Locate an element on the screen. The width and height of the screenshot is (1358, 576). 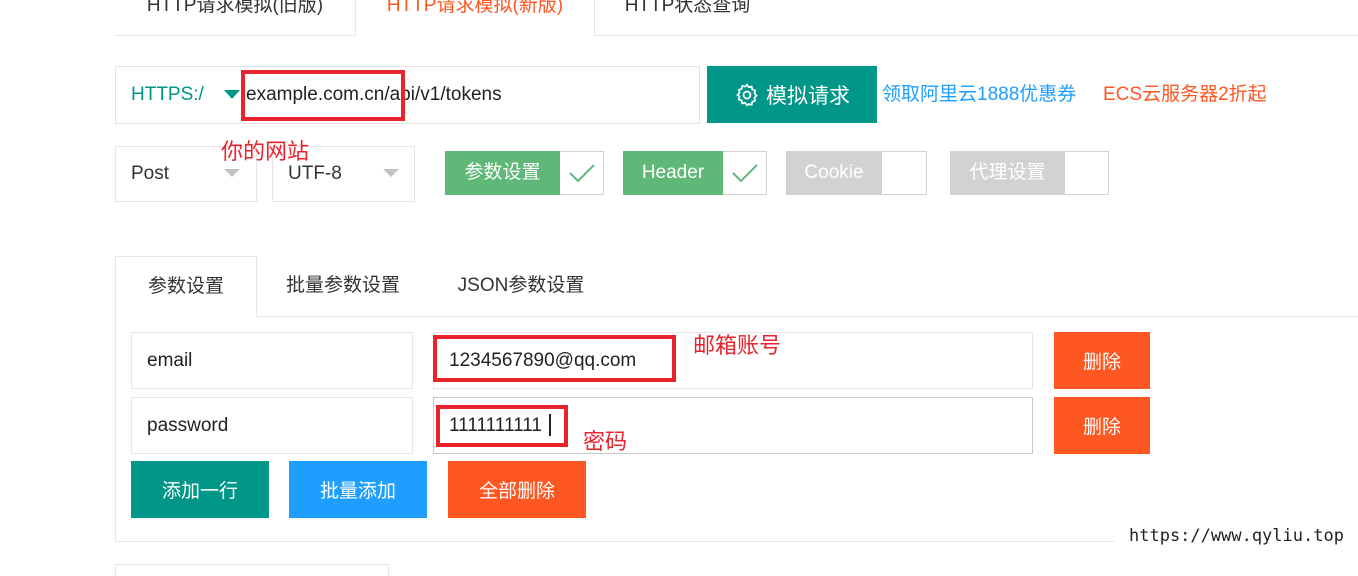
protocol-select: HTTPS:/ is located at coordinates (167, 95).